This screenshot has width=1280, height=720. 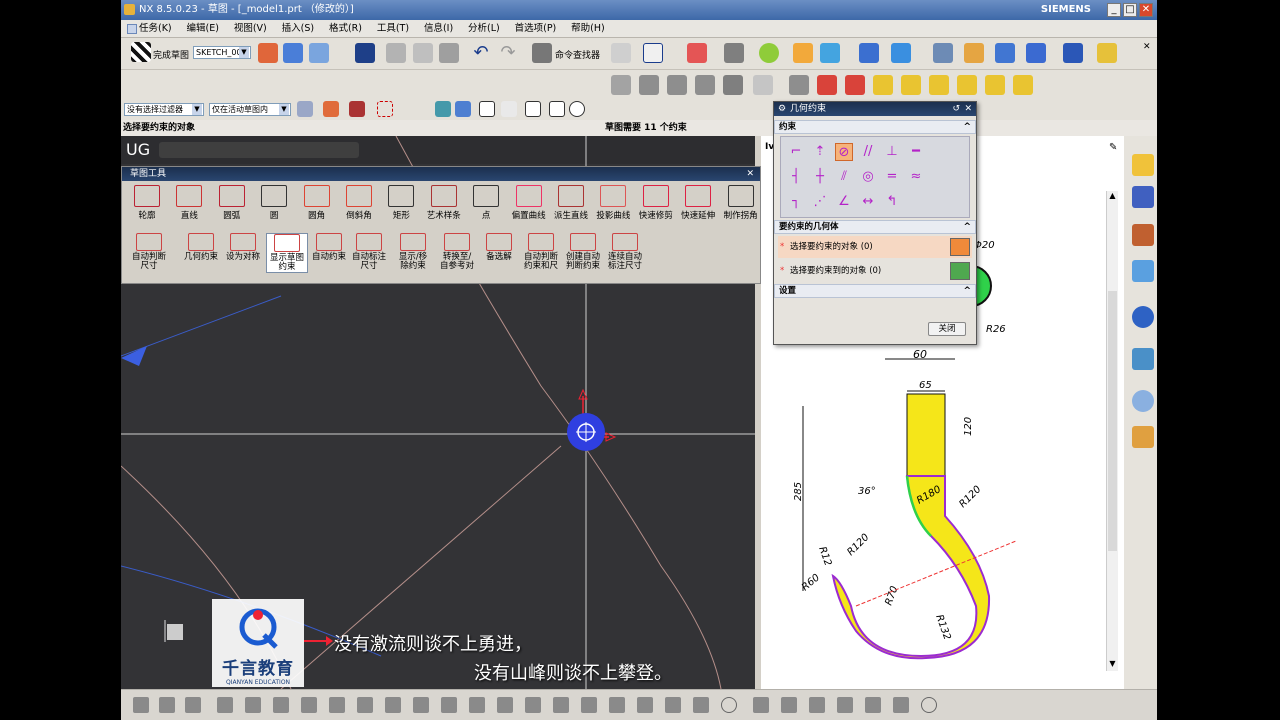 I want to click on sketch-tool-10: 偏置曲线, so click(x=529, y=203).